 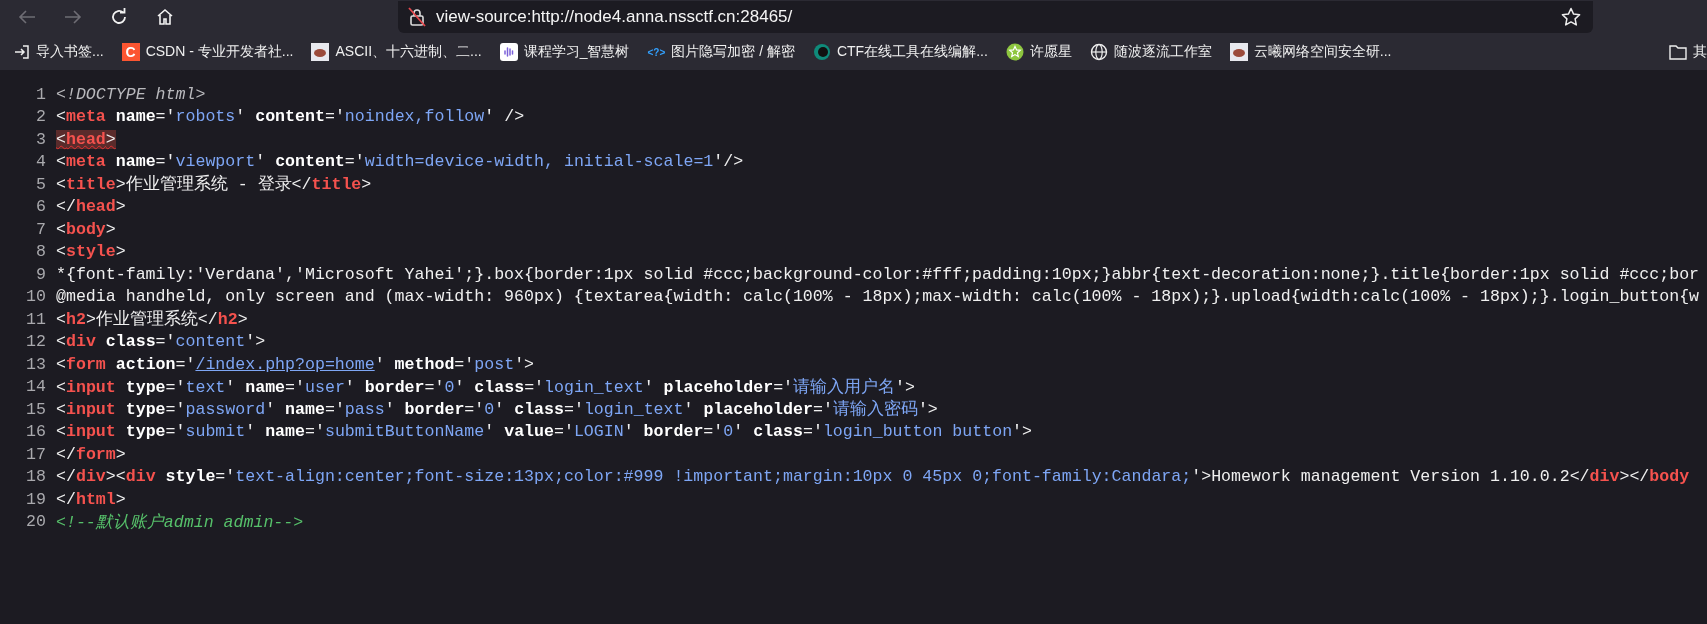 I want to click on code-line: <input type='text' name='user' border='0' class='login_text' placeholder='请输入用户名'>, so click(x=485, y=387).